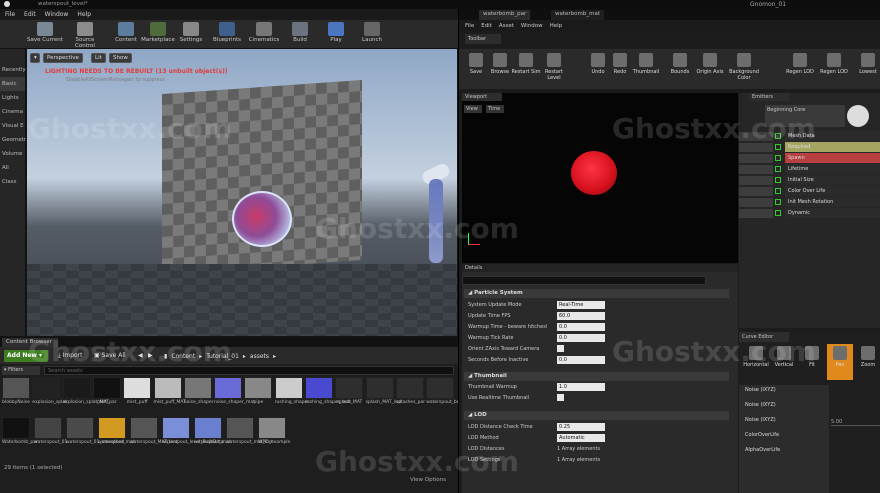 This screenshot has width=880, height=493. What do you see at coordinates (153, 439) in the screenshot?
I see `asset-tile: waterspout_MAT_inst` at bounding box center [153, 439].